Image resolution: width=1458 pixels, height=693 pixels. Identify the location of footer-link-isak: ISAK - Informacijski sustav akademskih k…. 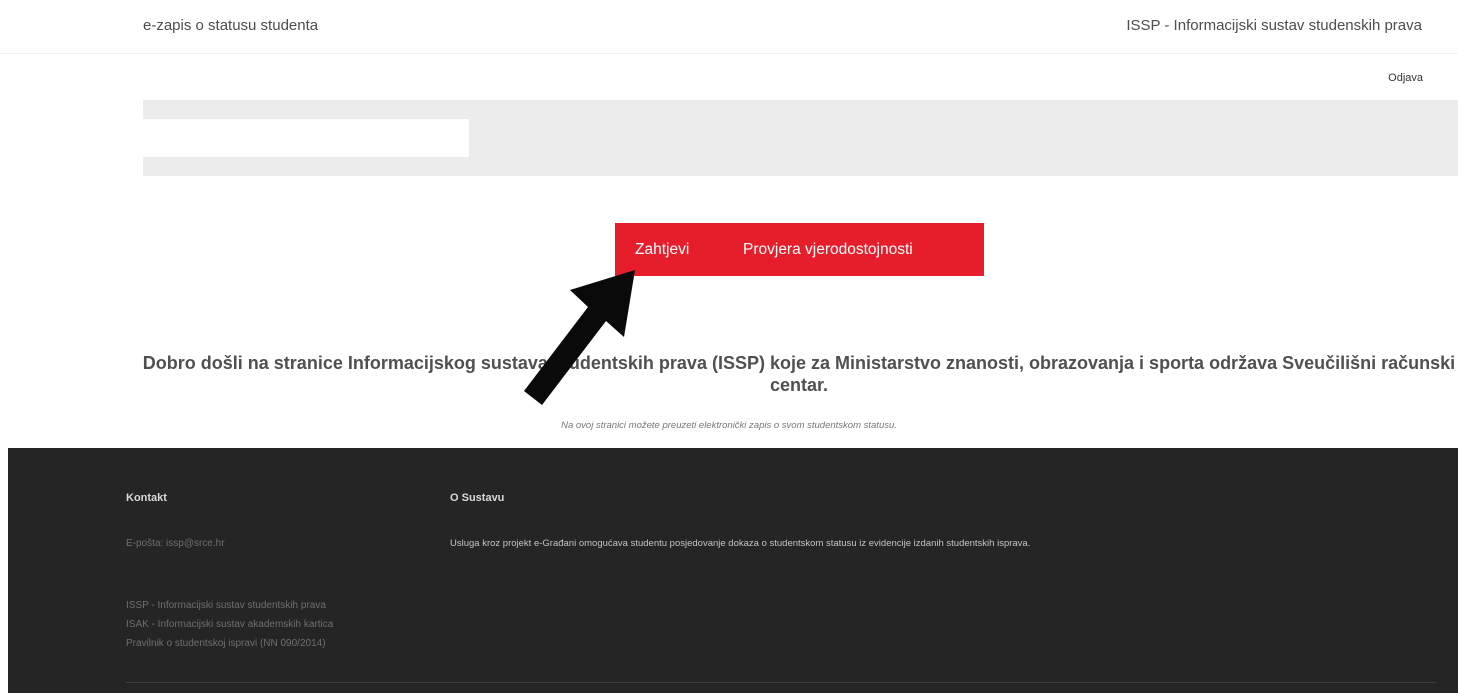
(229, 624).